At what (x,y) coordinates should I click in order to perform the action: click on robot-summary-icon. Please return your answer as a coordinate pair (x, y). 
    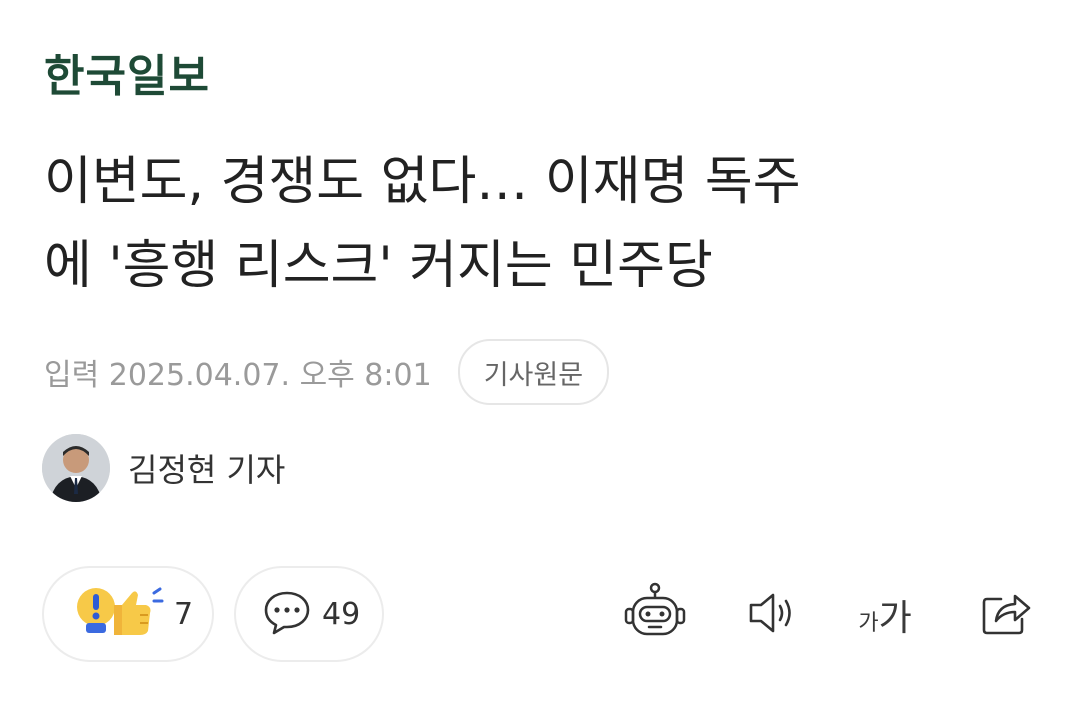
    Looking at the image, I should click on (655, 615).